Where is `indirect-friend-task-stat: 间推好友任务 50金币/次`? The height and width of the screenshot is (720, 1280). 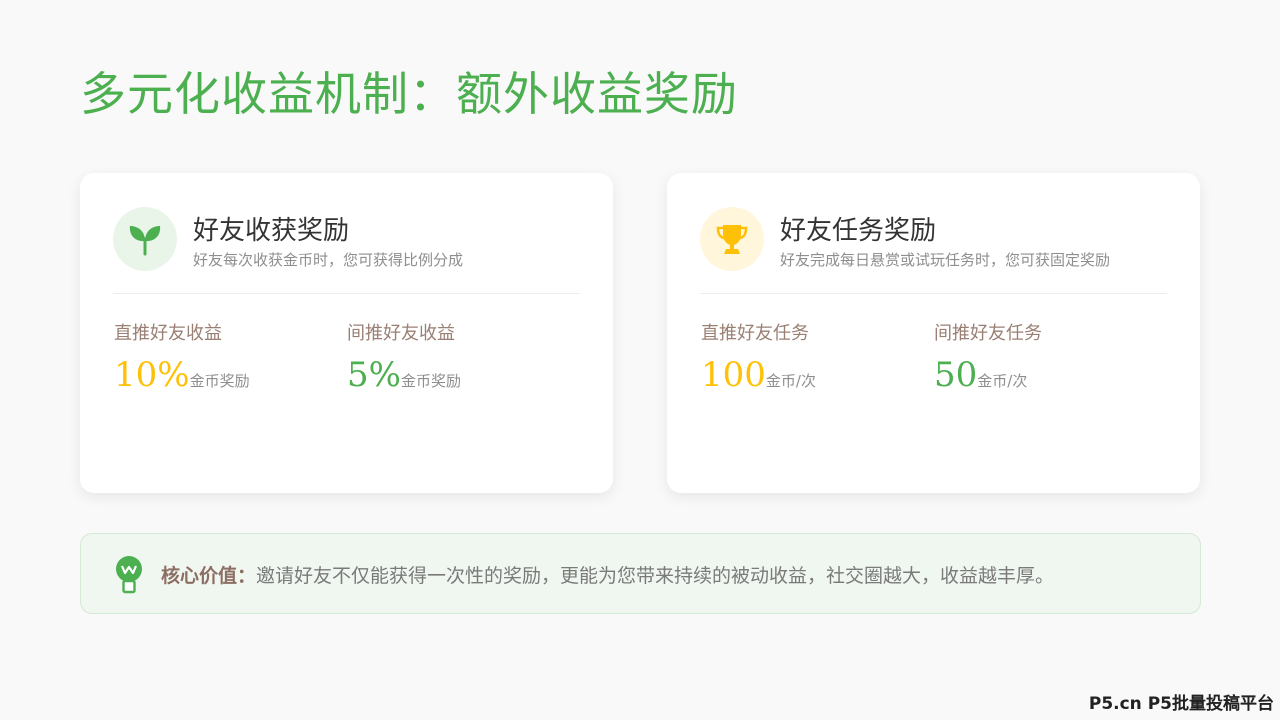
indirect-friend-task-stat: 间推好友任务 50金币/次 is located at coordinates (988, 357).